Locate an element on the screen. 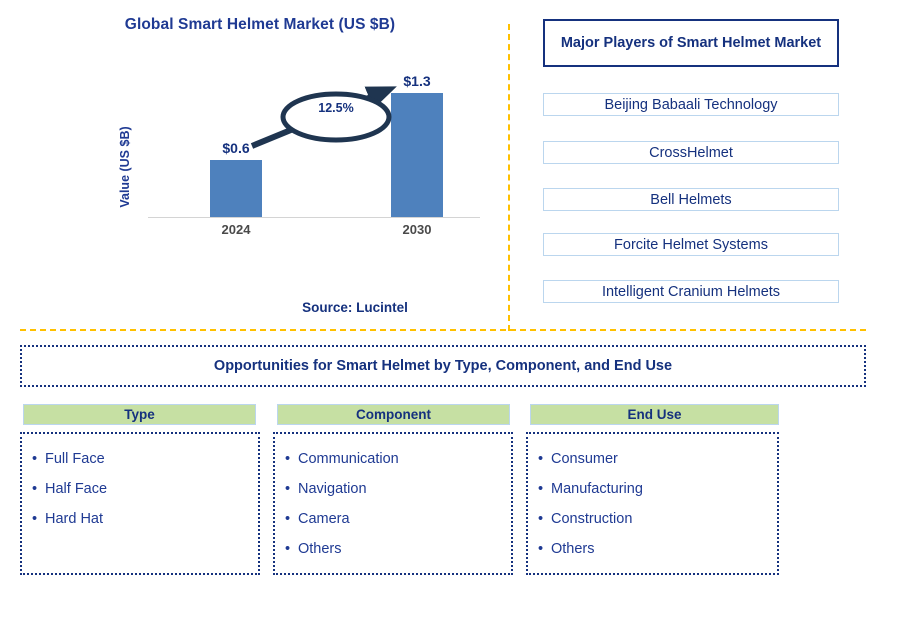 The height and width of the screenshot is (639, 900). category-list-type: Full Face Half Face Hard Hat is located at coordinates (145, 489).